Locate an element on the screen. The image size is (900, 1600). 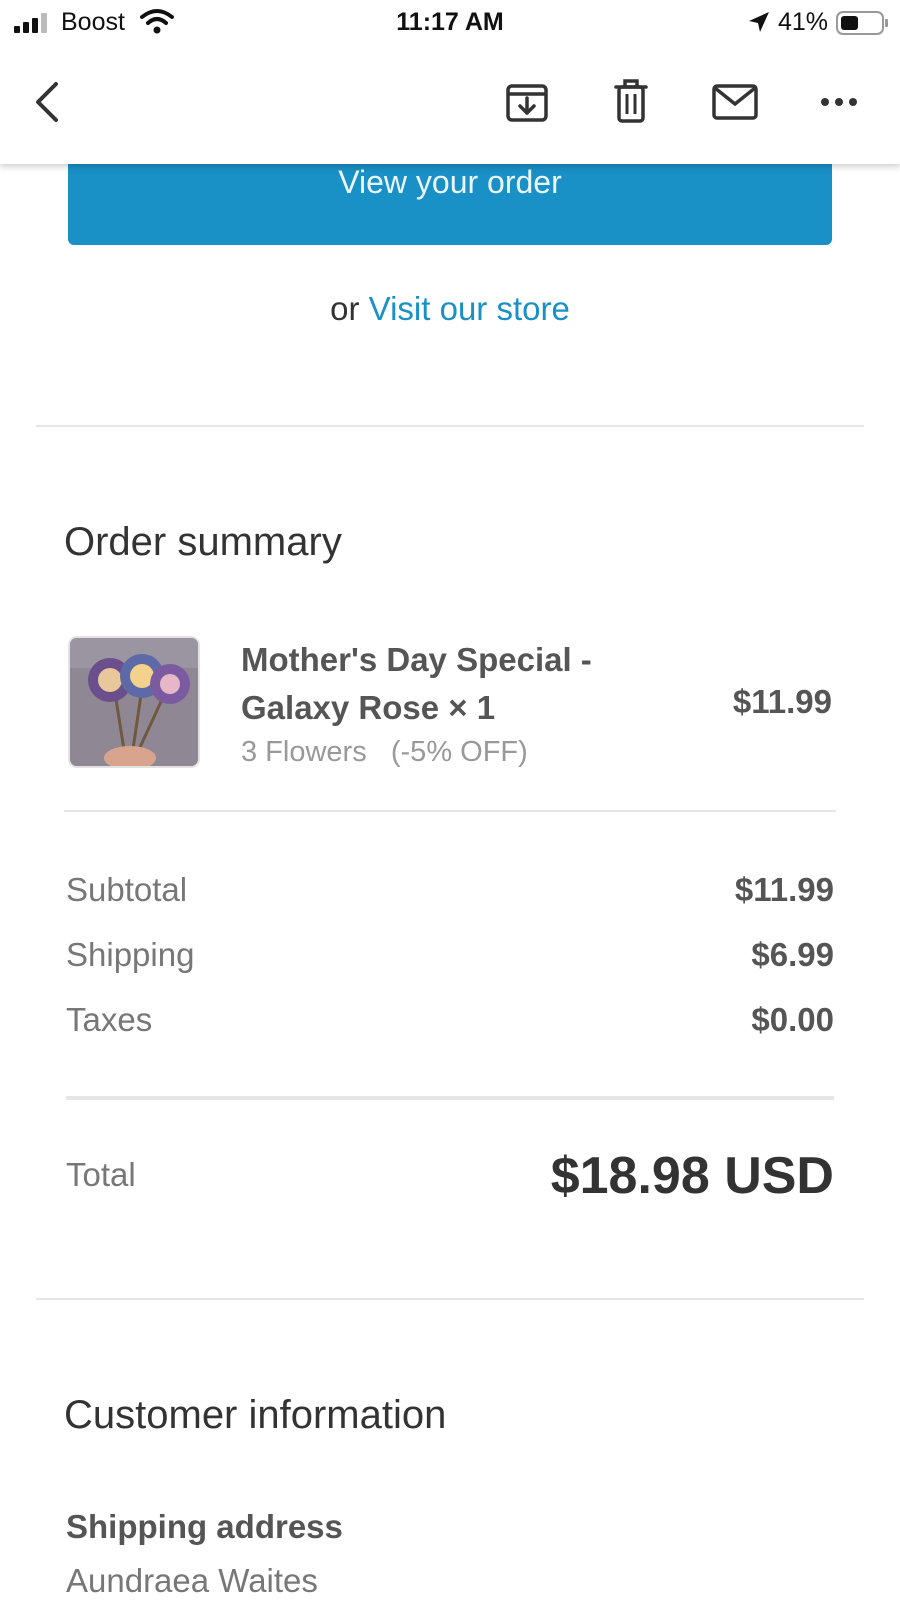
taxes-value: $0.00 is located at coordinates (792, 1019).